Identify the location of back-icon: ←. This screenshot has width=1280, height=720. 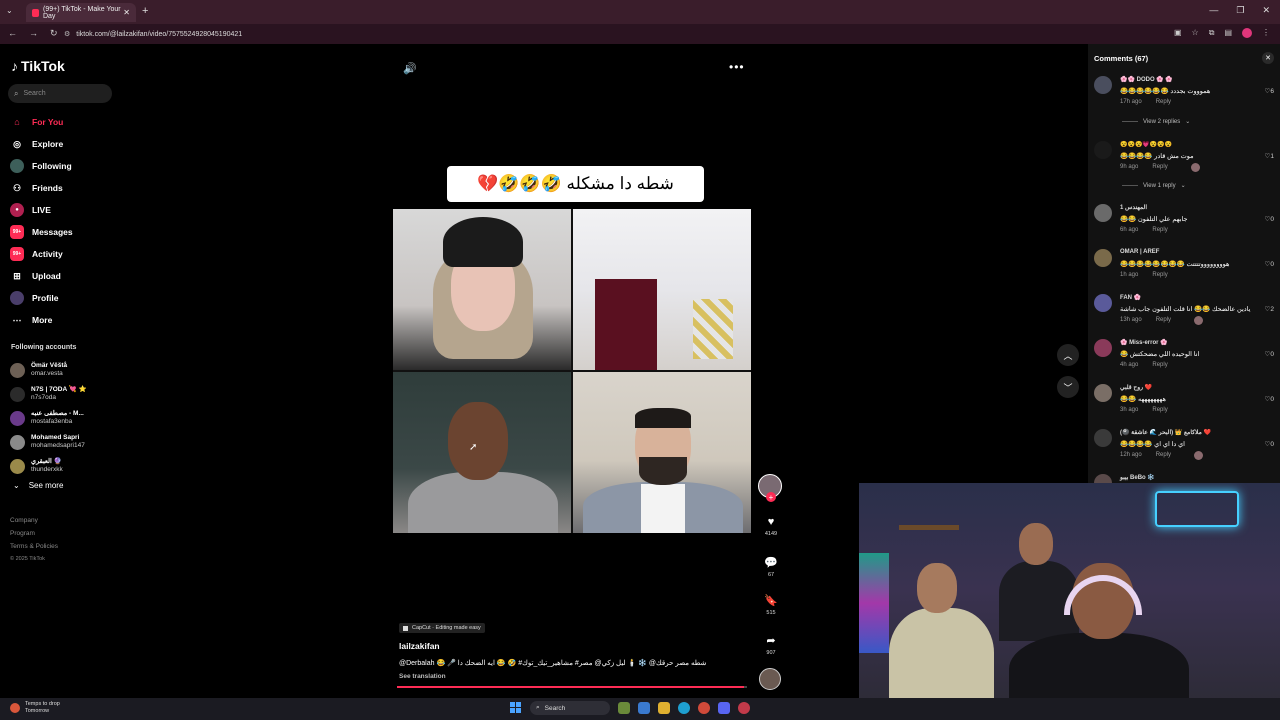
(12, 33).